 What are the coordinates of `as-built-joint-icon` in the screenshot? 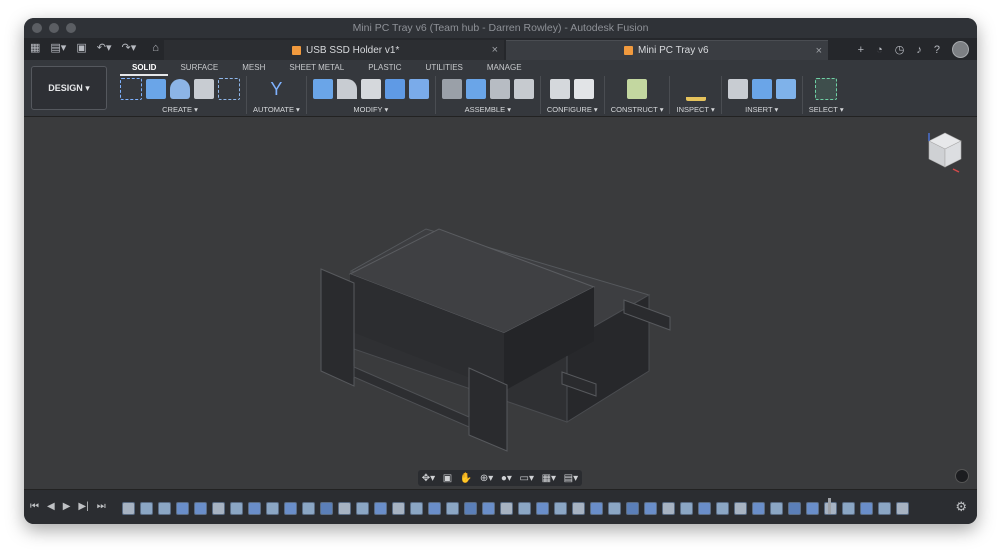 It's located at (499, 89).